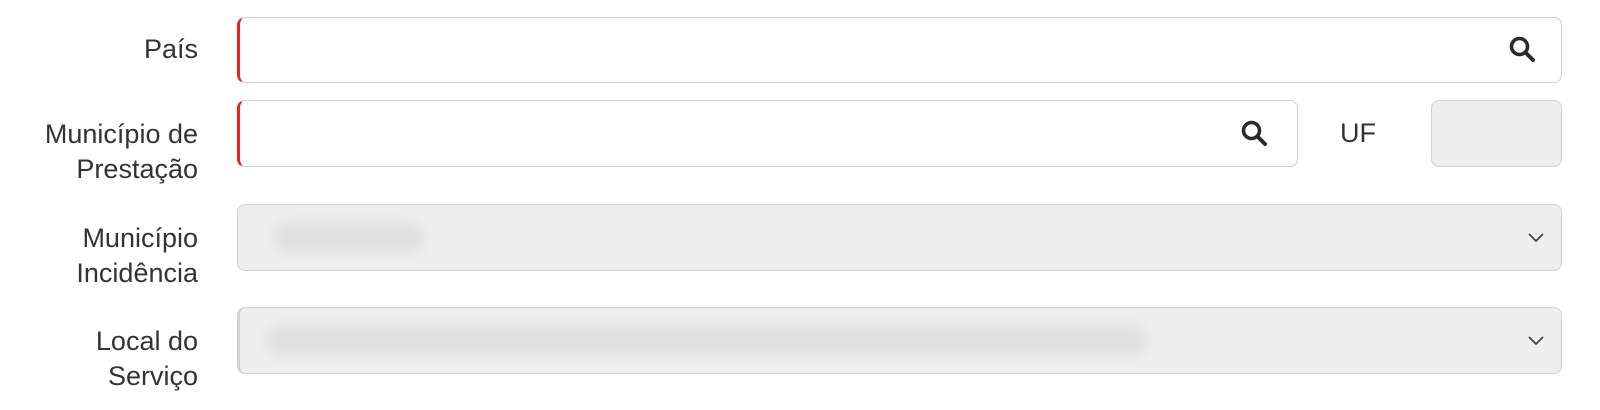  What do you see at coordinates (99, 359) in the screenshot?
I see `local-servico-label: Local do Serviço` at bounding box center [99, 359].